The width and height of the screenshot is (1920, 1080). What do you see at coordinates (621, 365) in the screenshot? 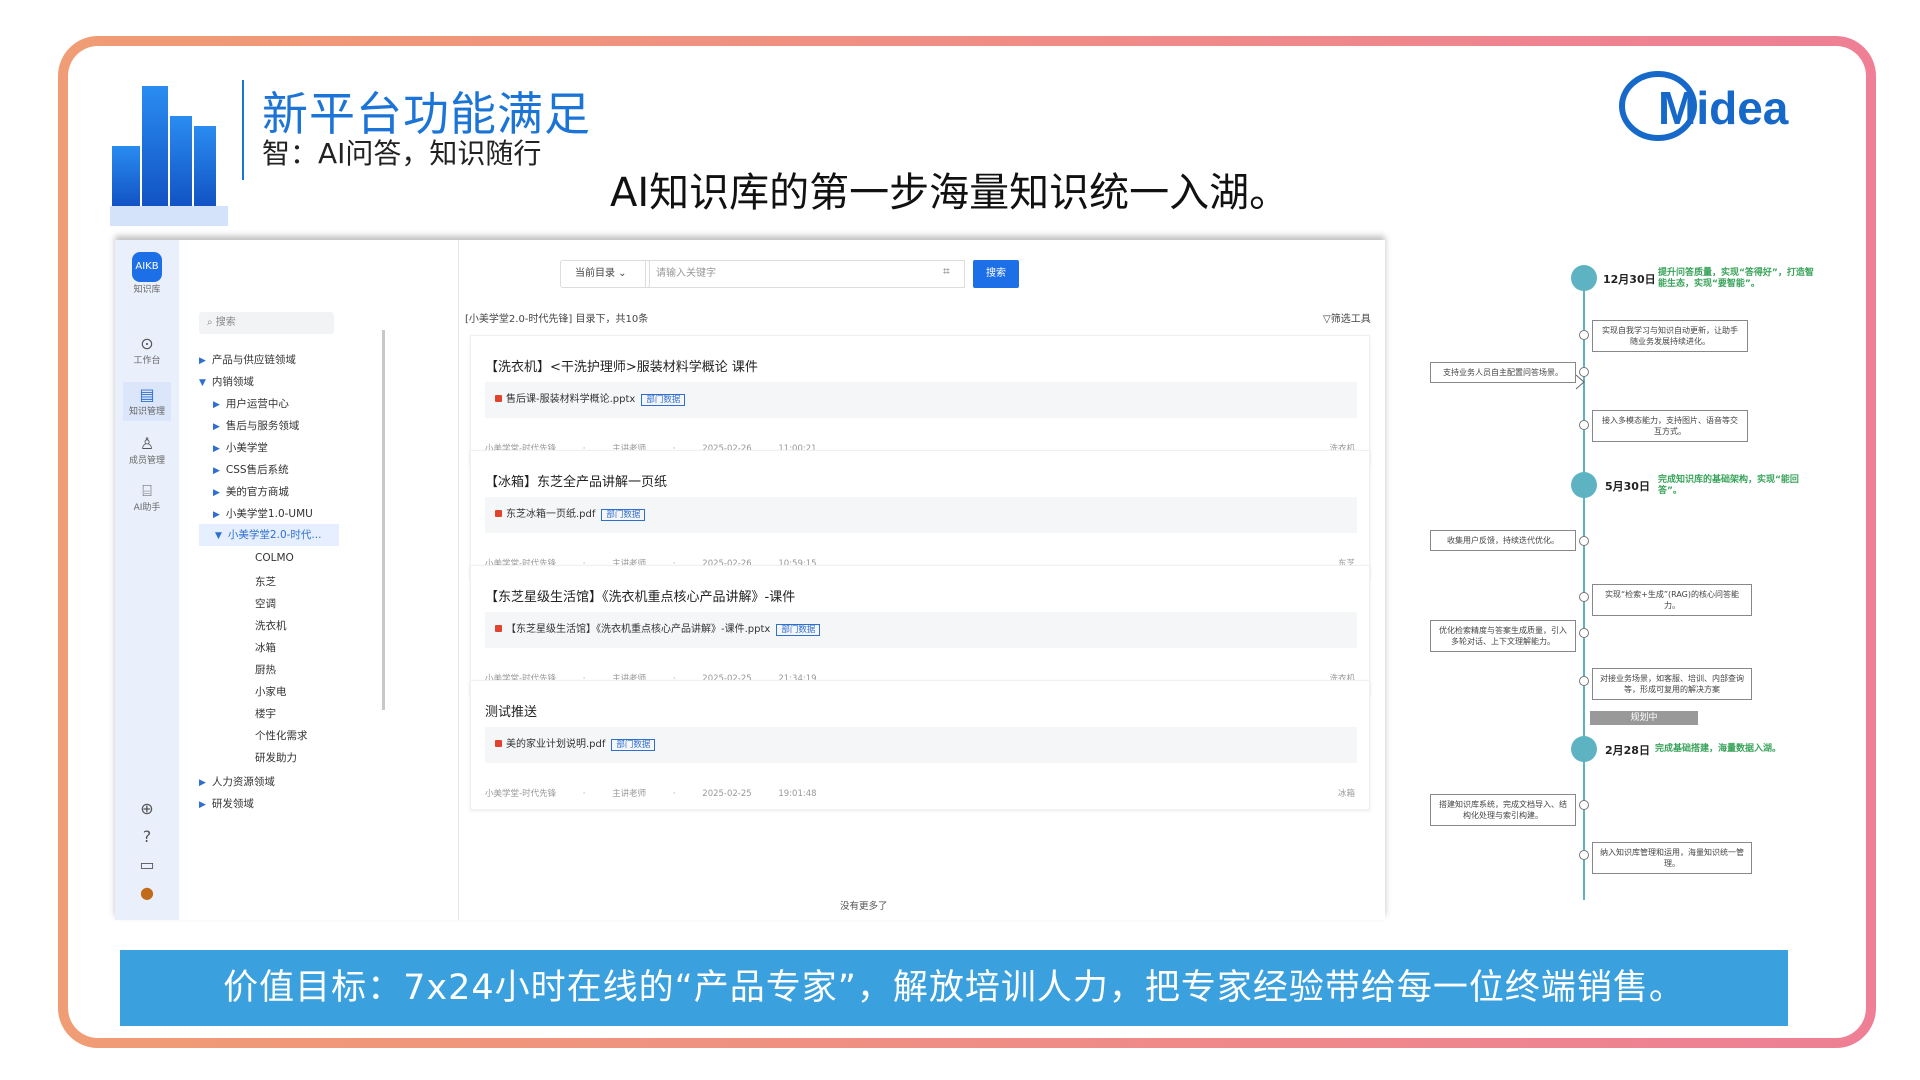
I see `card-title: 【洗衣机】<干洗护理师>服装材料学概论 课件` at bounding box center [621, 365].